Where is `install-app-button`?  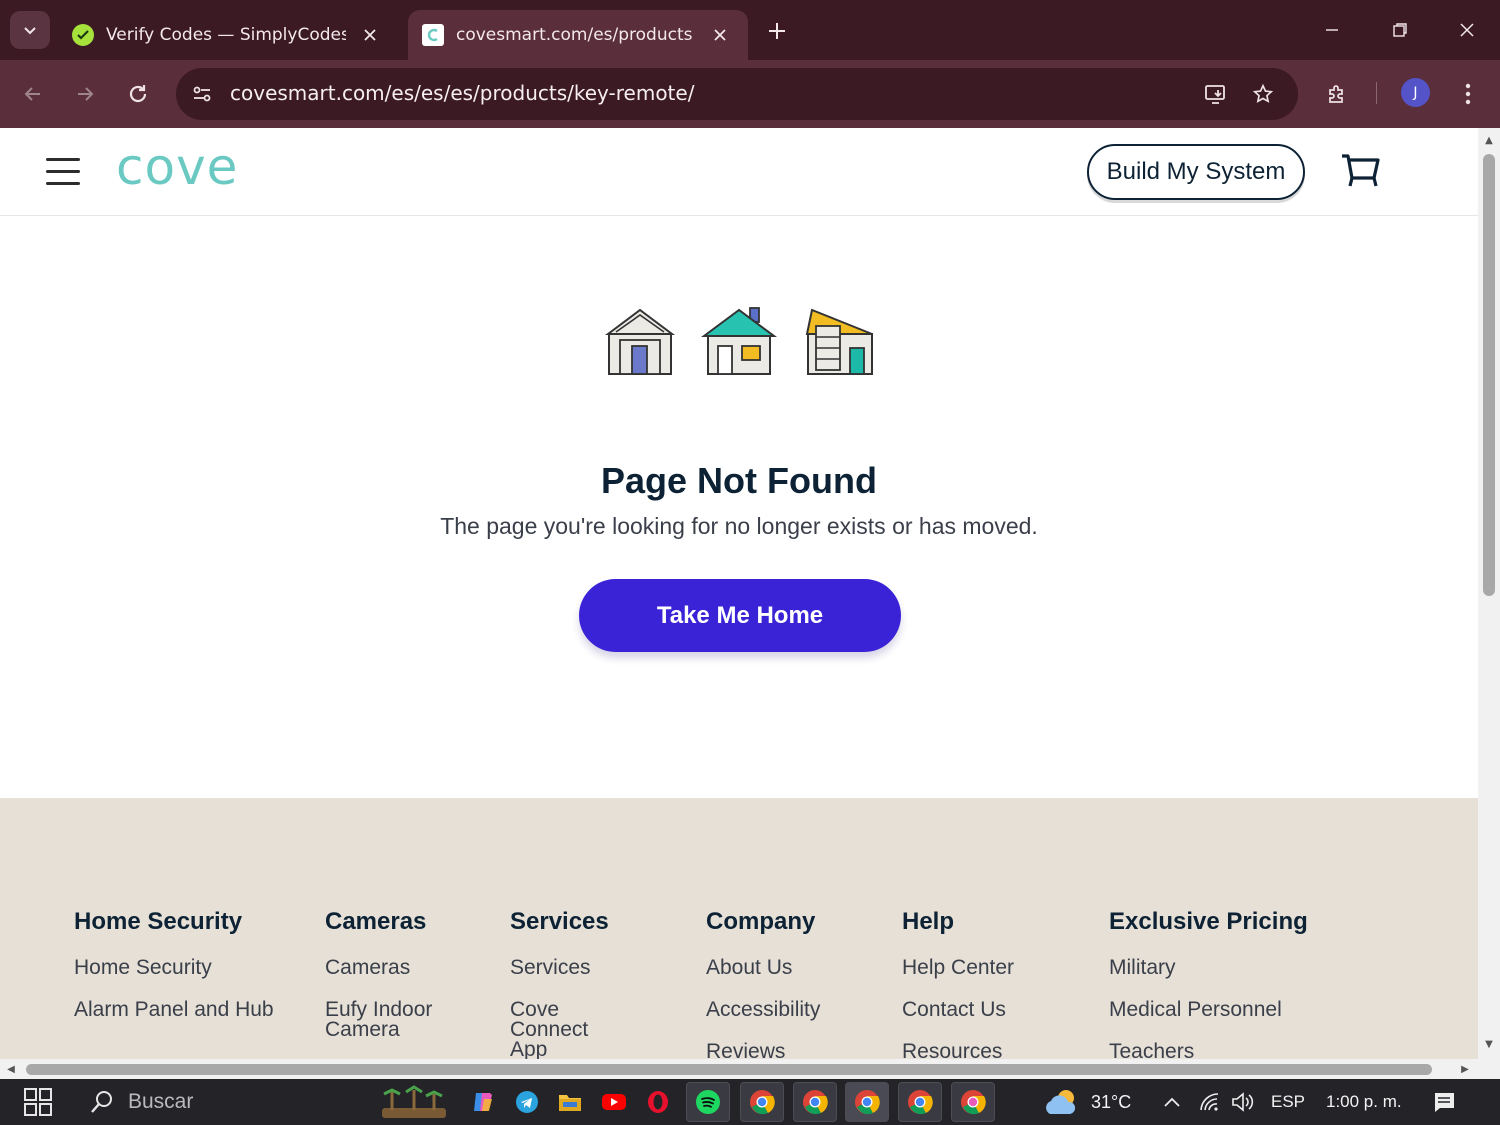 install-app-button is located at coordinates (1216, 94).